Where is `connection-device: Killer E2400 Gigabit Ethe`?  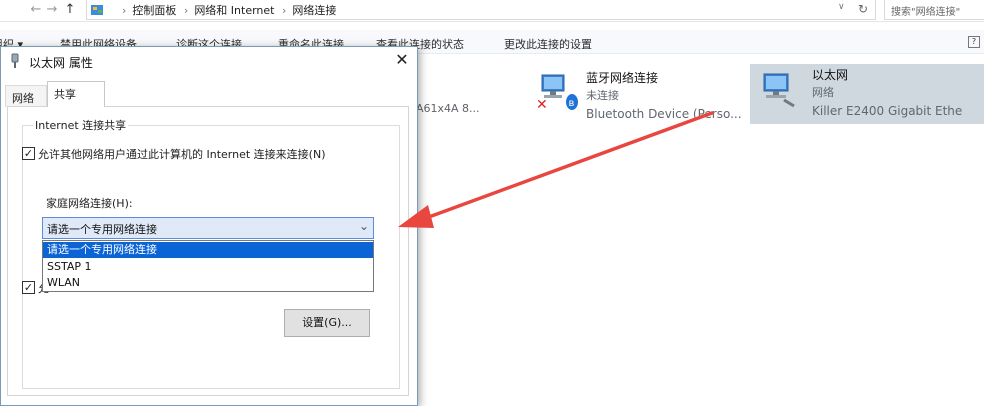 connection-device: Killer E2400 Gigabit Ethe is located at coordinates (887, 111).